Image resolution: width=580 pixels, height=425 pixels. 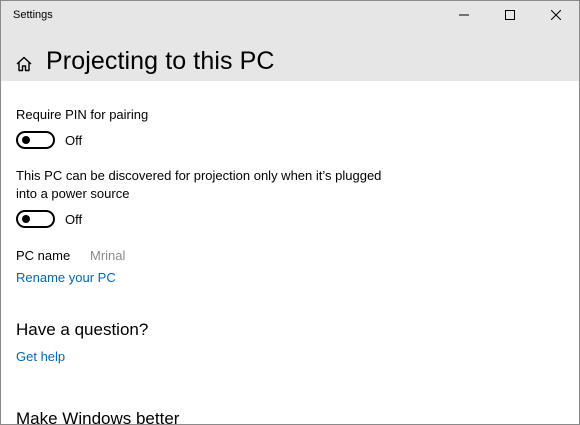 I want to click on close-button, so click(x=556, y=15).